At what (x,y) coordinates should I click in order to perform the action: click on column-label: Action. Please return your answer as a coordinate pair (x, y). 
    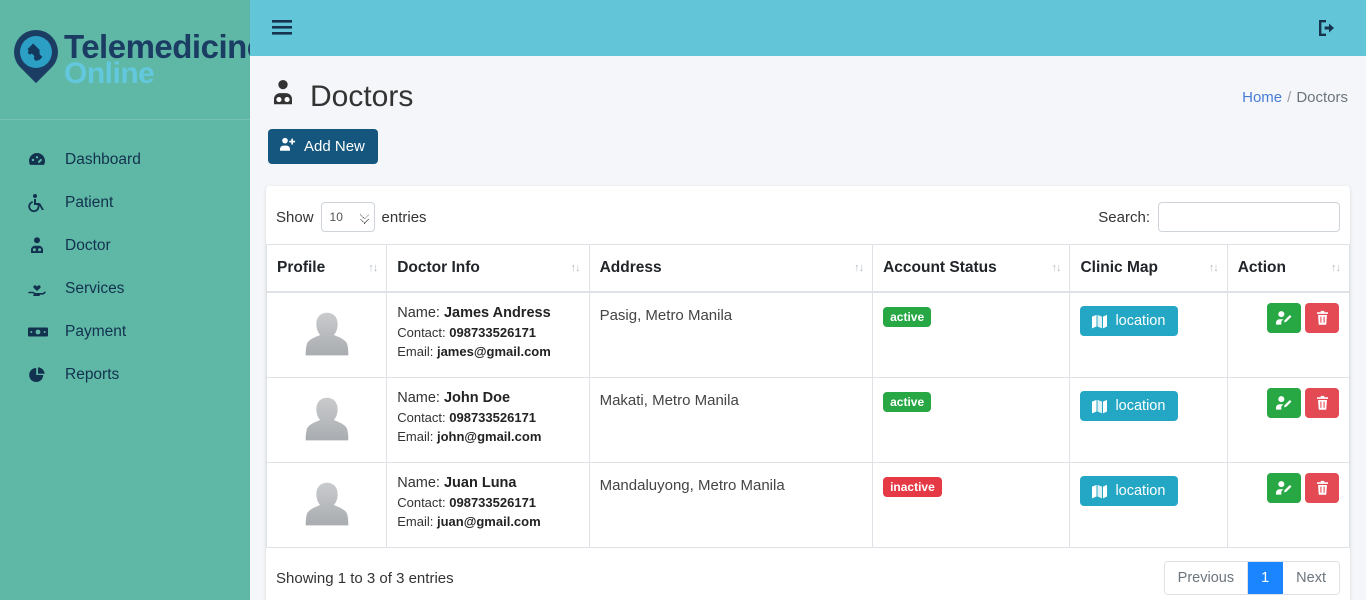
    Looking at the image, I should click on (1261, 267).